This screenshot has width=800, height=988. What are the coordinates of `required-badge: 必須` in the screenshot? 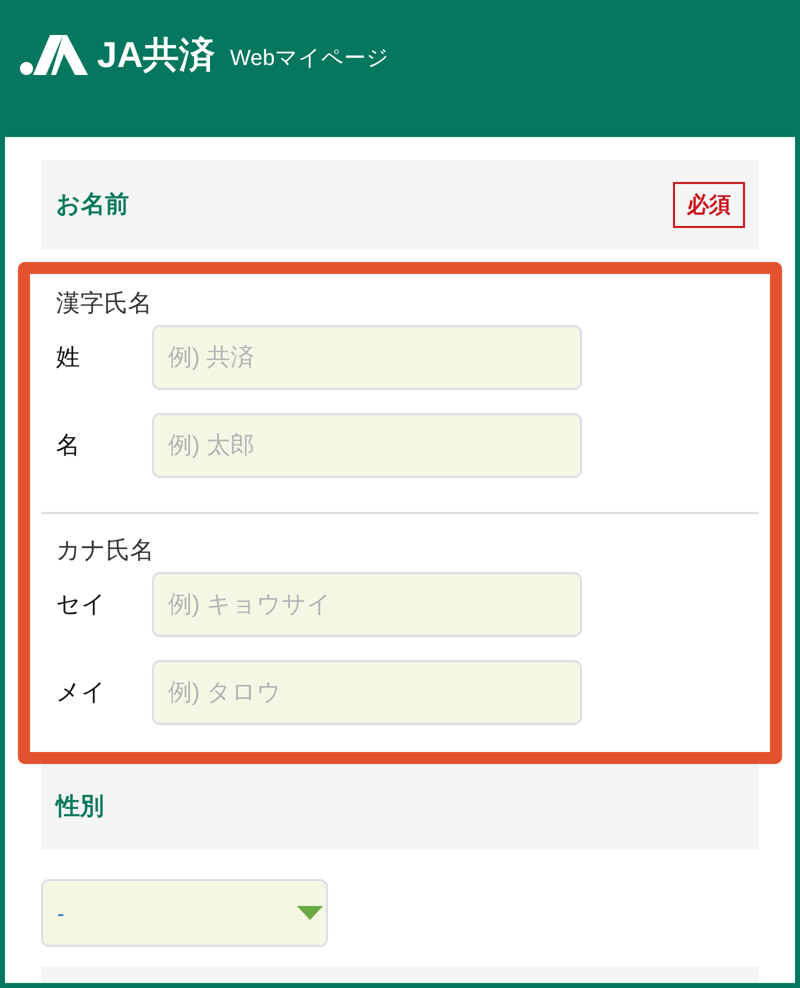 It's located at (709, 205).